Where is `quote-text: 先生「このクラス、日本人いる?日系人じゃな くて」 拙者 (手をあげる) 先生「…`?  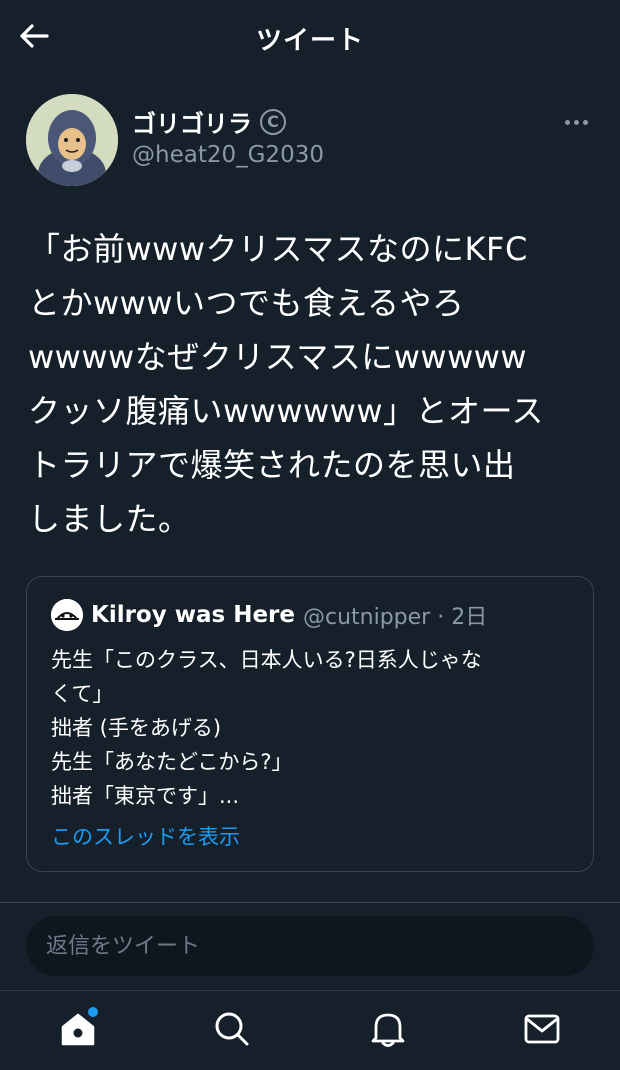
quote-text: 先生「このクラス、日本人いる?日系人じゃな くて」 拙者 (手をあげる) 先生「… is located at coordinates (266, 728).